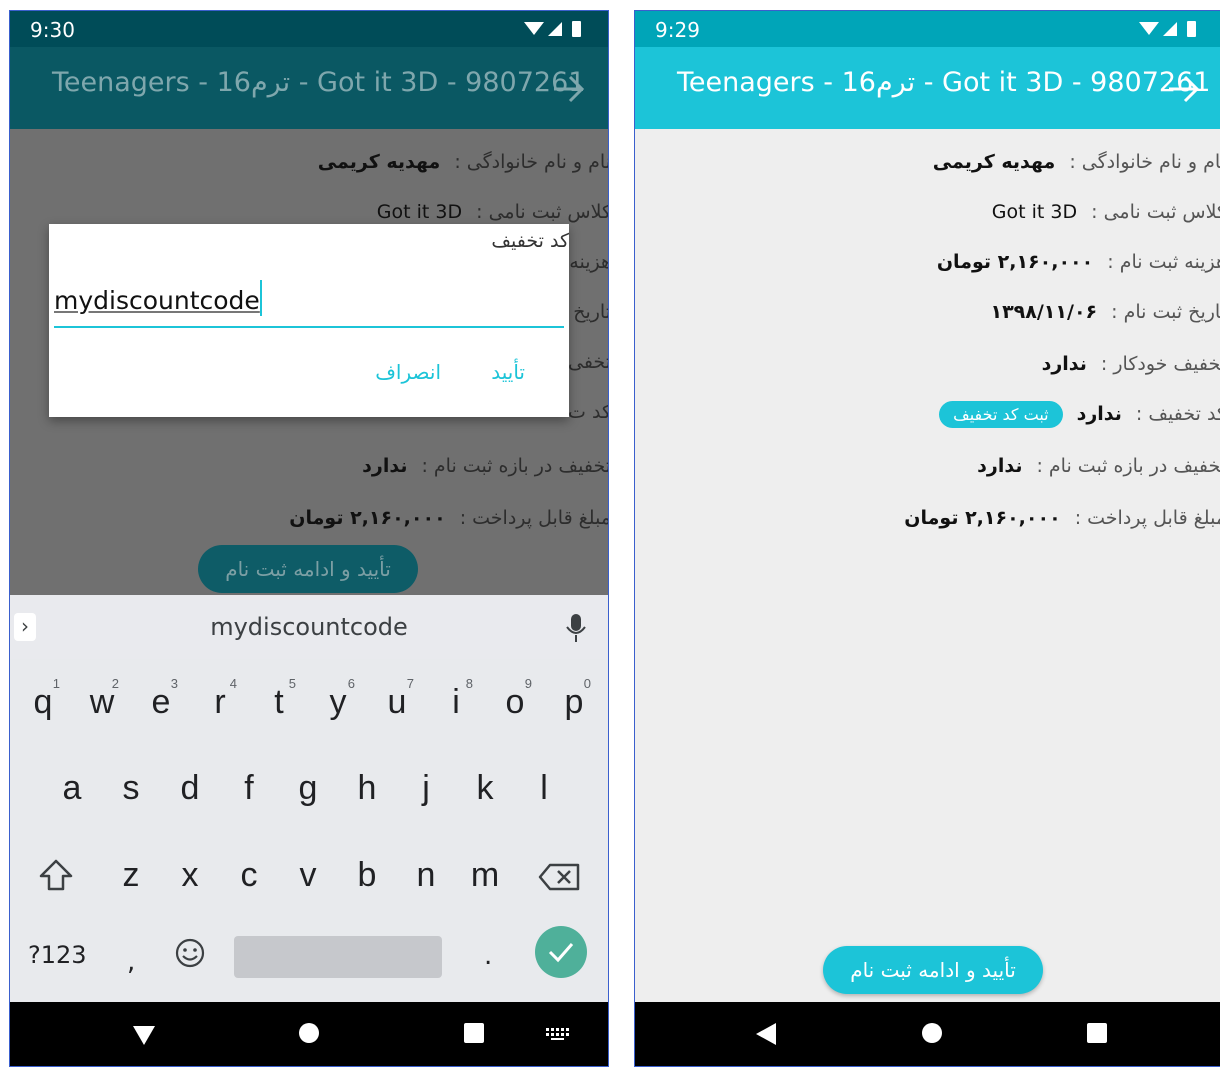 The height and width of the screenshot is (1067, 1220). What do you see at coordinates (1165, 312) in the screenshot?
I see `row-label: تاریخ ثبت نام :` at bounding box center [1165, 312].